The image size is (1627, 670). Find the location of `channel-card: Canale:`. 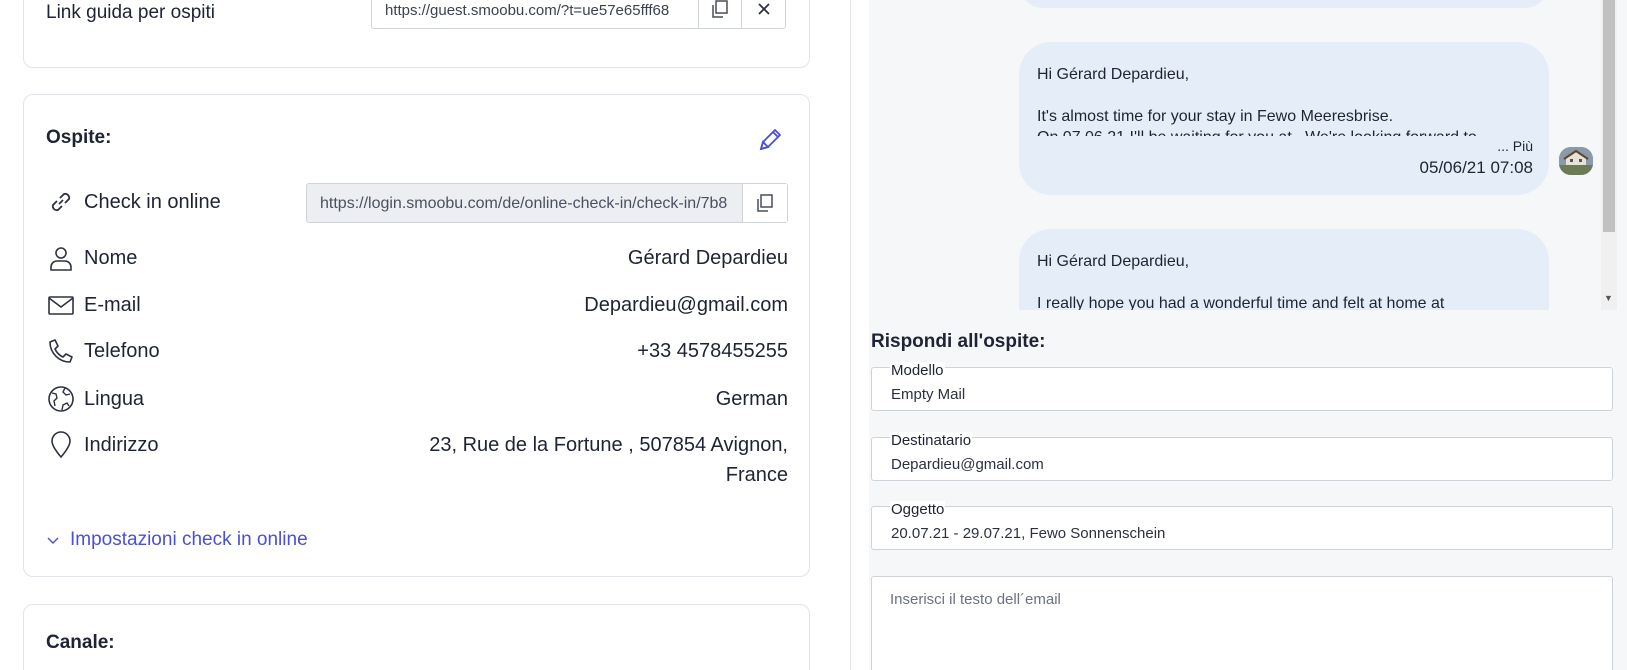

channel-card: Canale: is located at coordinates (416, 637).